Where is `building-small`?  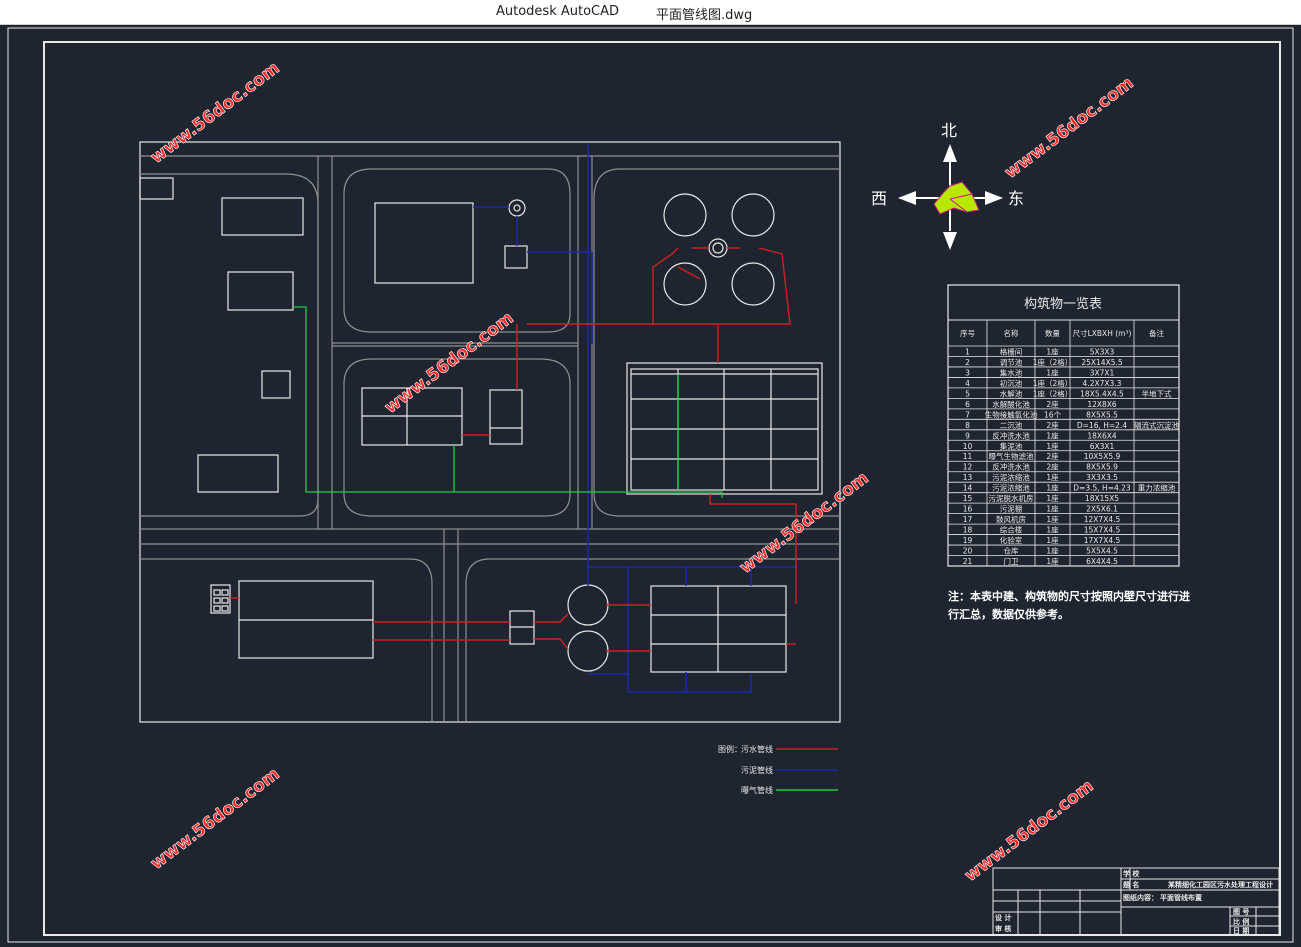 building-small is located at coordinates (156, 188).